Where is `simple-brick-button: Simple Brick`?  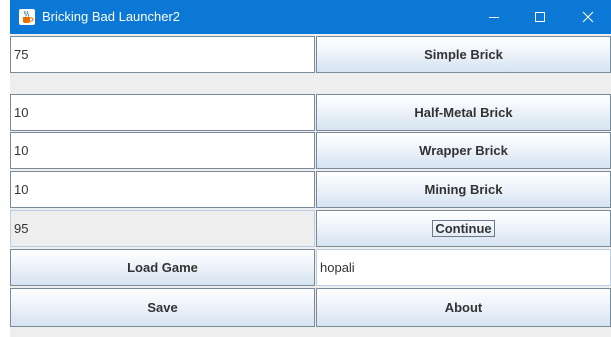
simple-brick-button: Simple Brick is located at coordinates (463, 54).